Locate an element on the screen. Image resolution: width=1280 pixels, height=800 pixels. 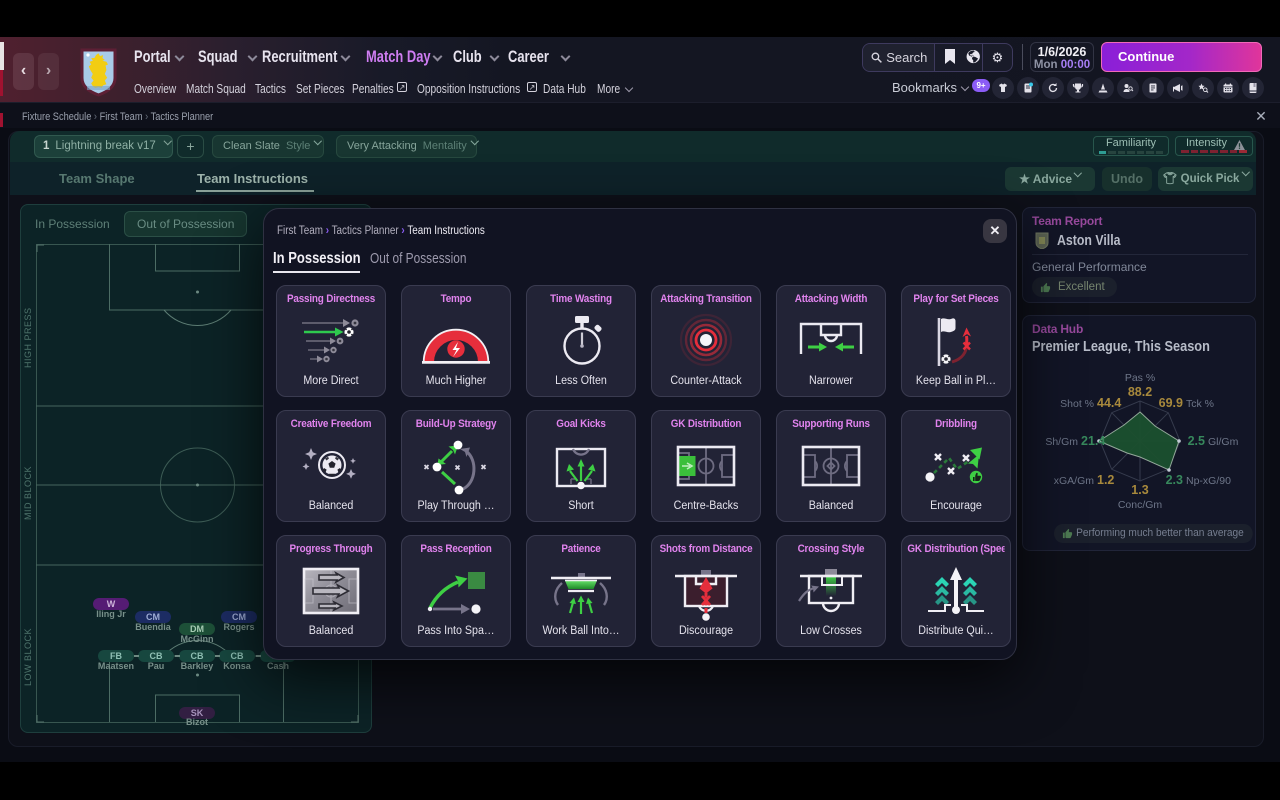
svg-text: xGA/Gm is located at coordinates (1074, 481).